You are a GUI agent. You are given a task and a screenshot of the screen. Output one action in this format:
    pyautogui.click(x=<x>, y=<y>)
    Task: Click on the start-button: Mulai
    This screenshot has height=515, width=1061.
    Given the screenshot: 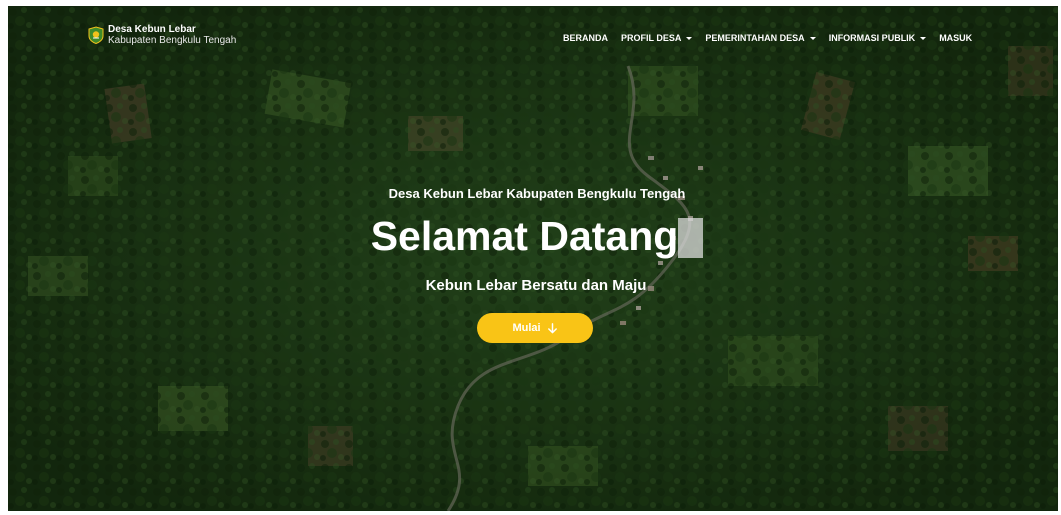 What is the action you would take?
    pyautogui.click(x=535, y=328)
    